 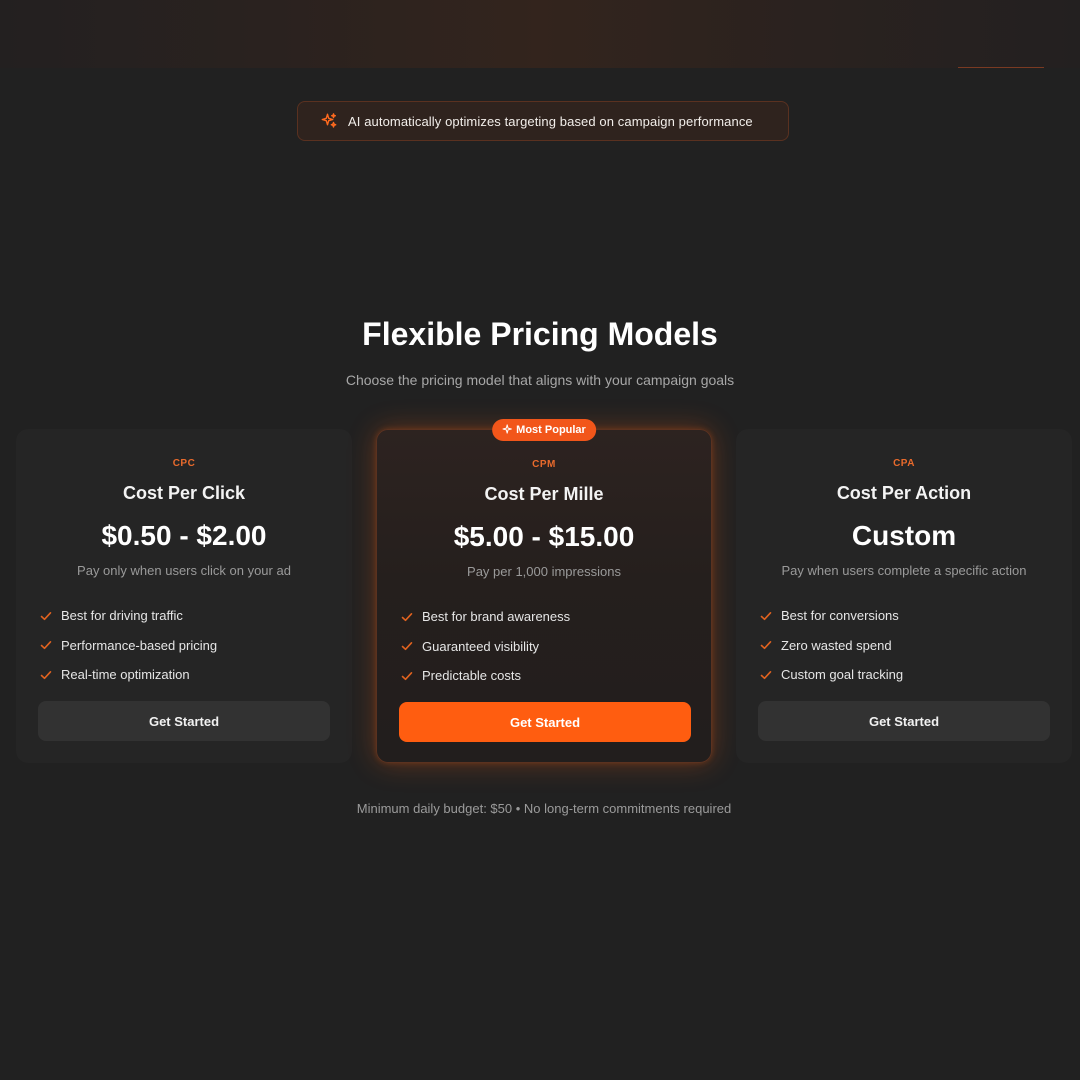 What do you see at coordinates (540, 34) in the screenshot?
I see `top-glow-strip` at bounding box center [540, 34].